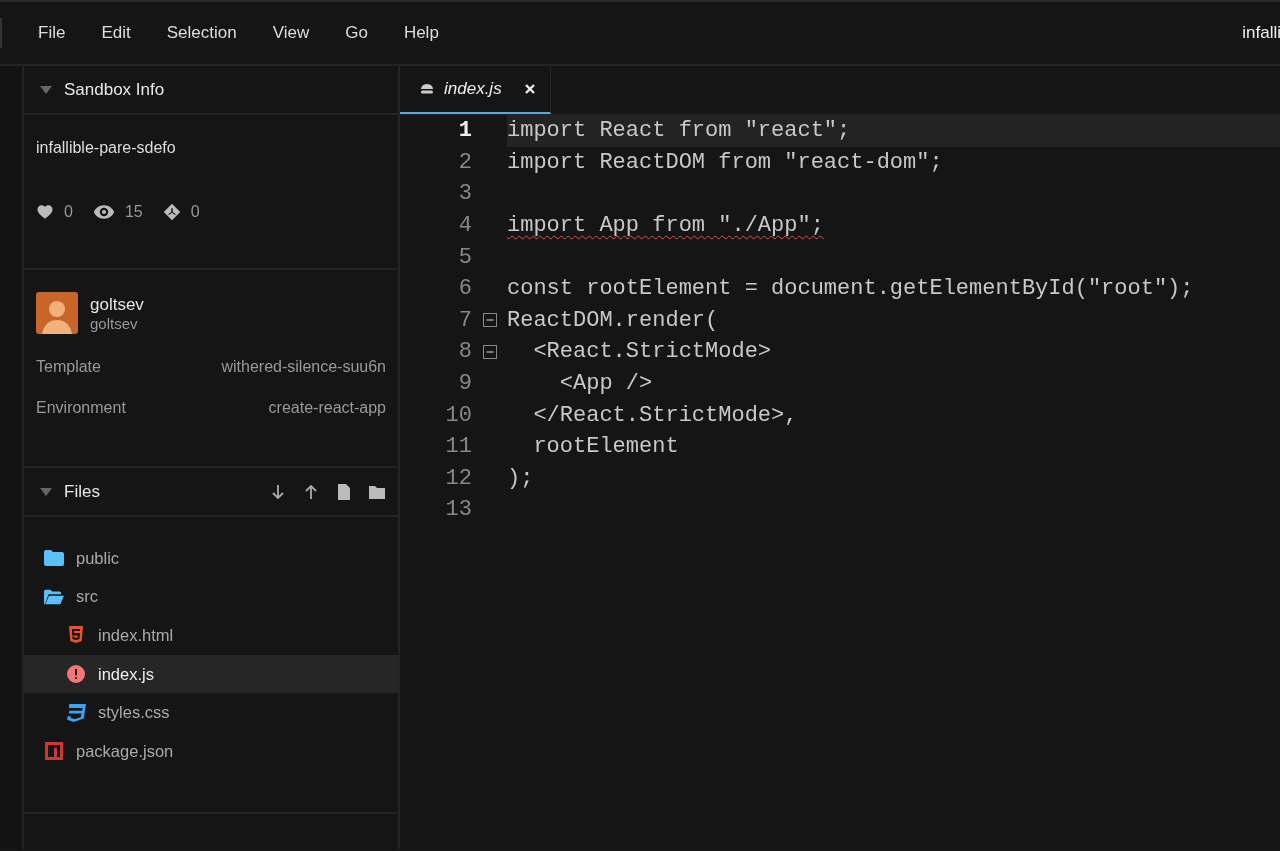  What do you see at coordinates (464, 320) in the screenshot?
I see `line-number: 7` at bounding box center [464, 320].